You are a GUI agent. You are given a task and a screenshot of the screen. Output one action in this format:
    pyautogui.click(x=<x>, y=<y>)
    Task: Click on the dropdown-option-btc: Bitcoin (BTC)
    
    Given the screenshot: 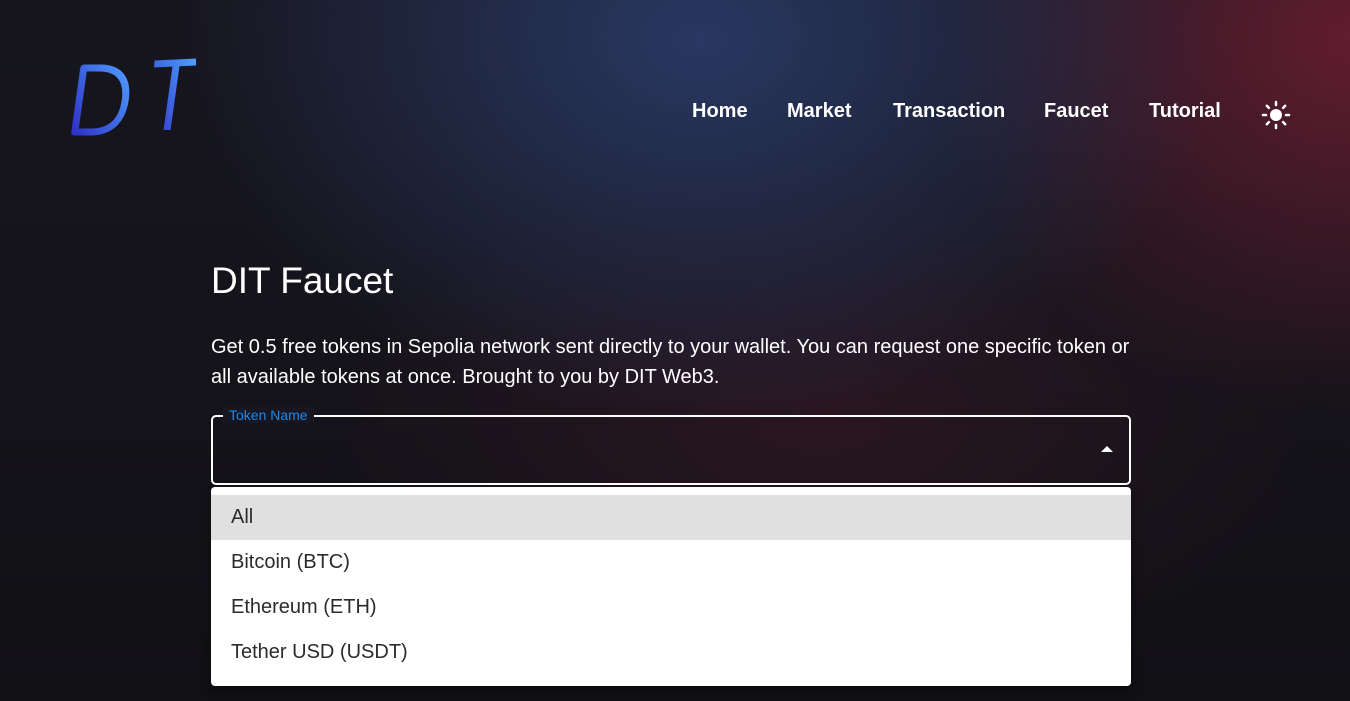 What is the action you would take?
    pyautogui.click(x=671, y=562)
    